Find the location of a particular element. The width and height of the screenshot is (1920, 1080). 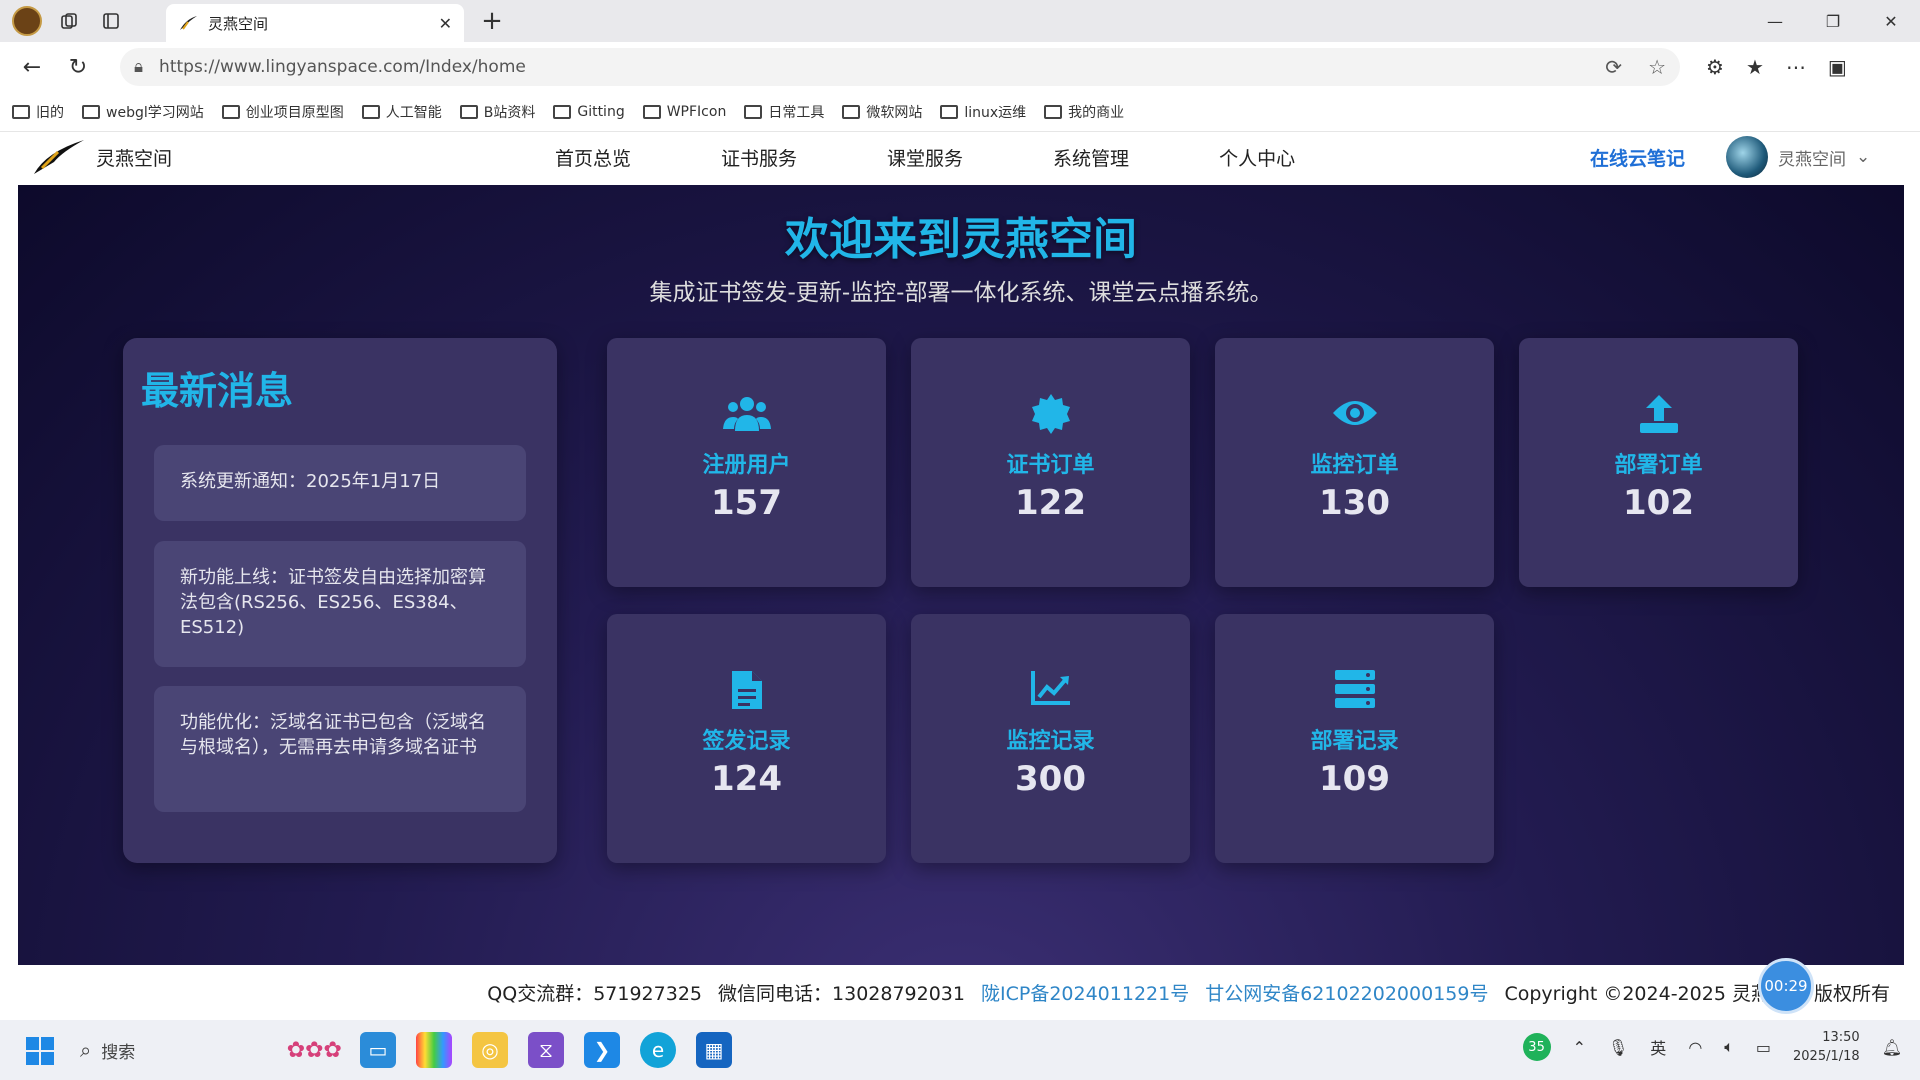

color-app-icon is located at coordinates (434, 1050).